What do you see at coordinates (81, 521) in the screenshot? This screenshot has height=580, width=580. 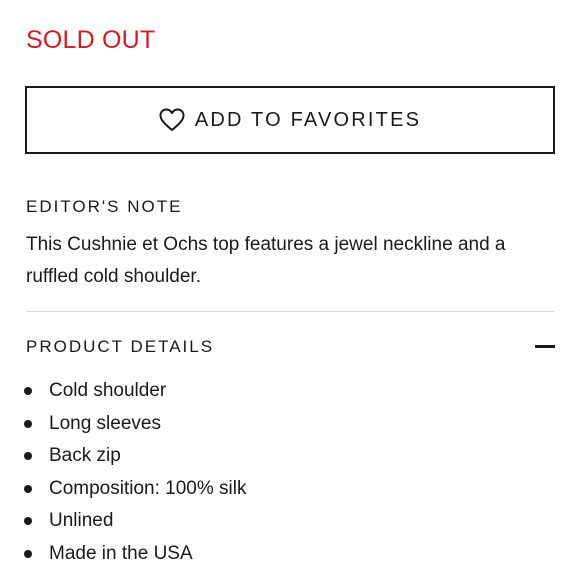 I see `list-item-text: Unlined` at bounding box center [81, 521].